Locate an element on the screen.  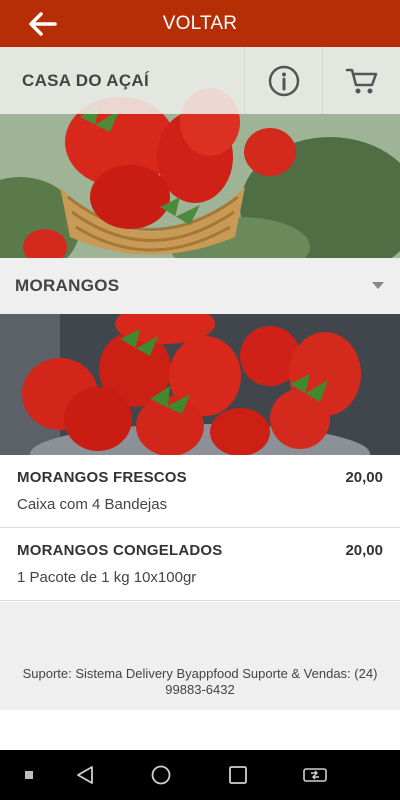
switch-apps-icon is located at coordinates (315, 775).